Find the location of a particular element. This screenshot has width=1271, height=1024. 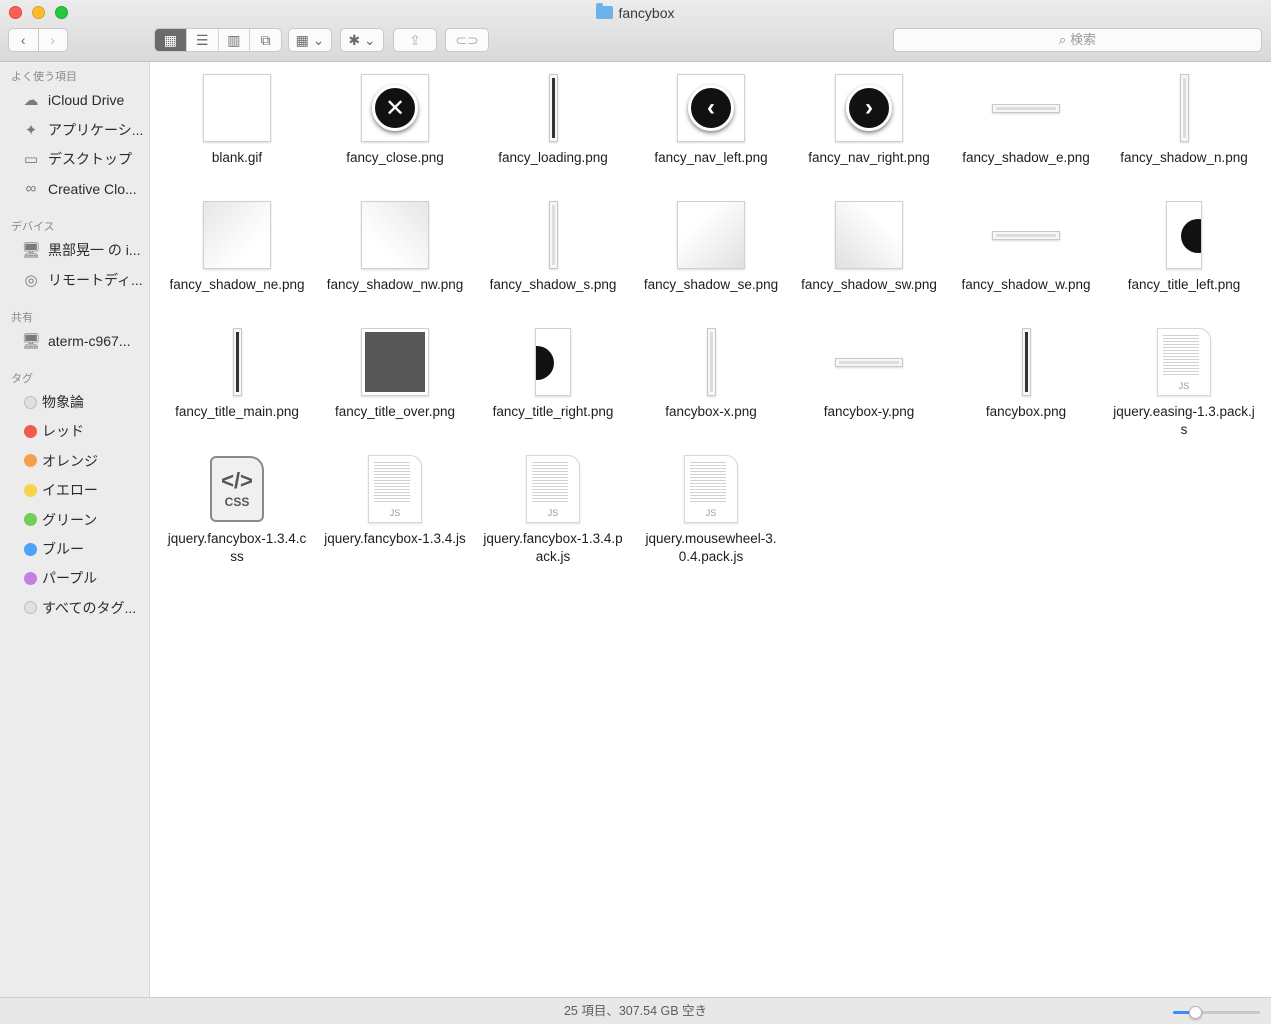

file-item: fancy_shadow_sw.png is located at coordinates (869, 241).